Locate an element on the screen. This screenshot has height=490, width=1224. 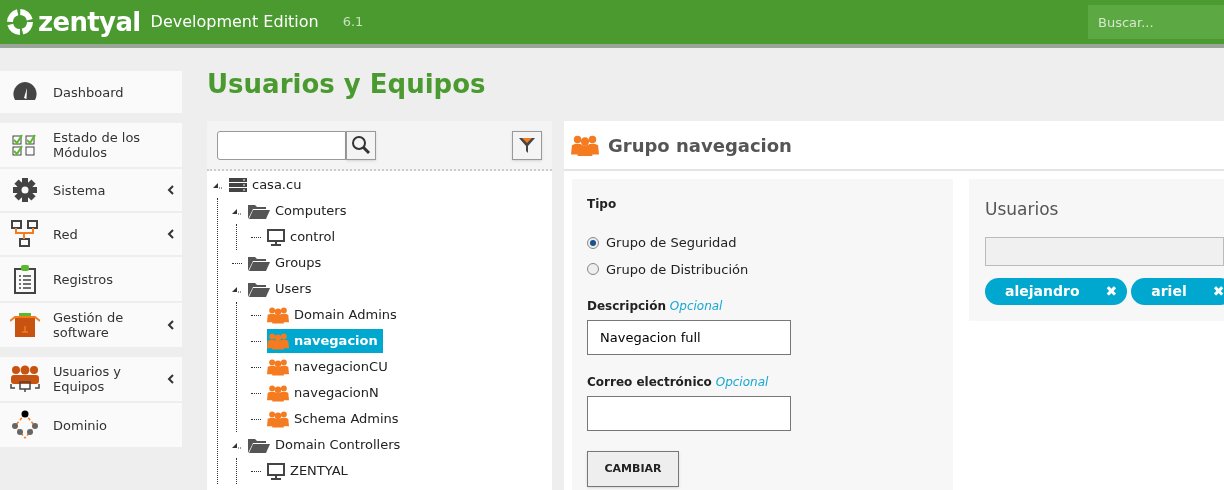
edition-label: Development Edition is located at coordinates (234, 22).